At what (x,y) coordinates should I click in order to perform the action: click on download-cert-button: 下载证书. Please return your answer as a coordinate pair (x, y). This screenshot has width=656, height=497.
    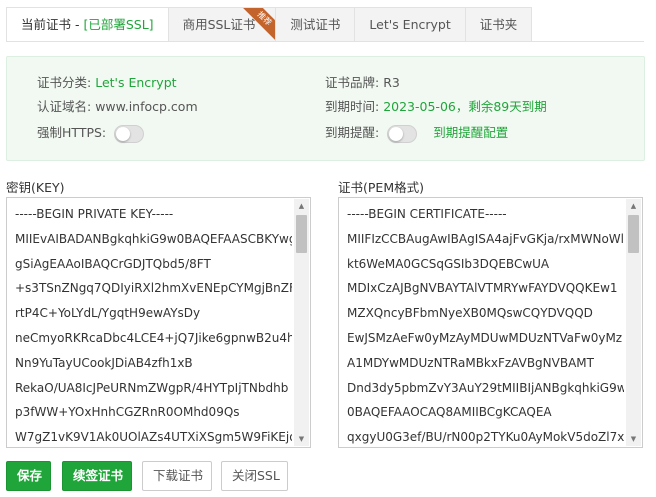
    Looking at the image, I should click on (177, 476).